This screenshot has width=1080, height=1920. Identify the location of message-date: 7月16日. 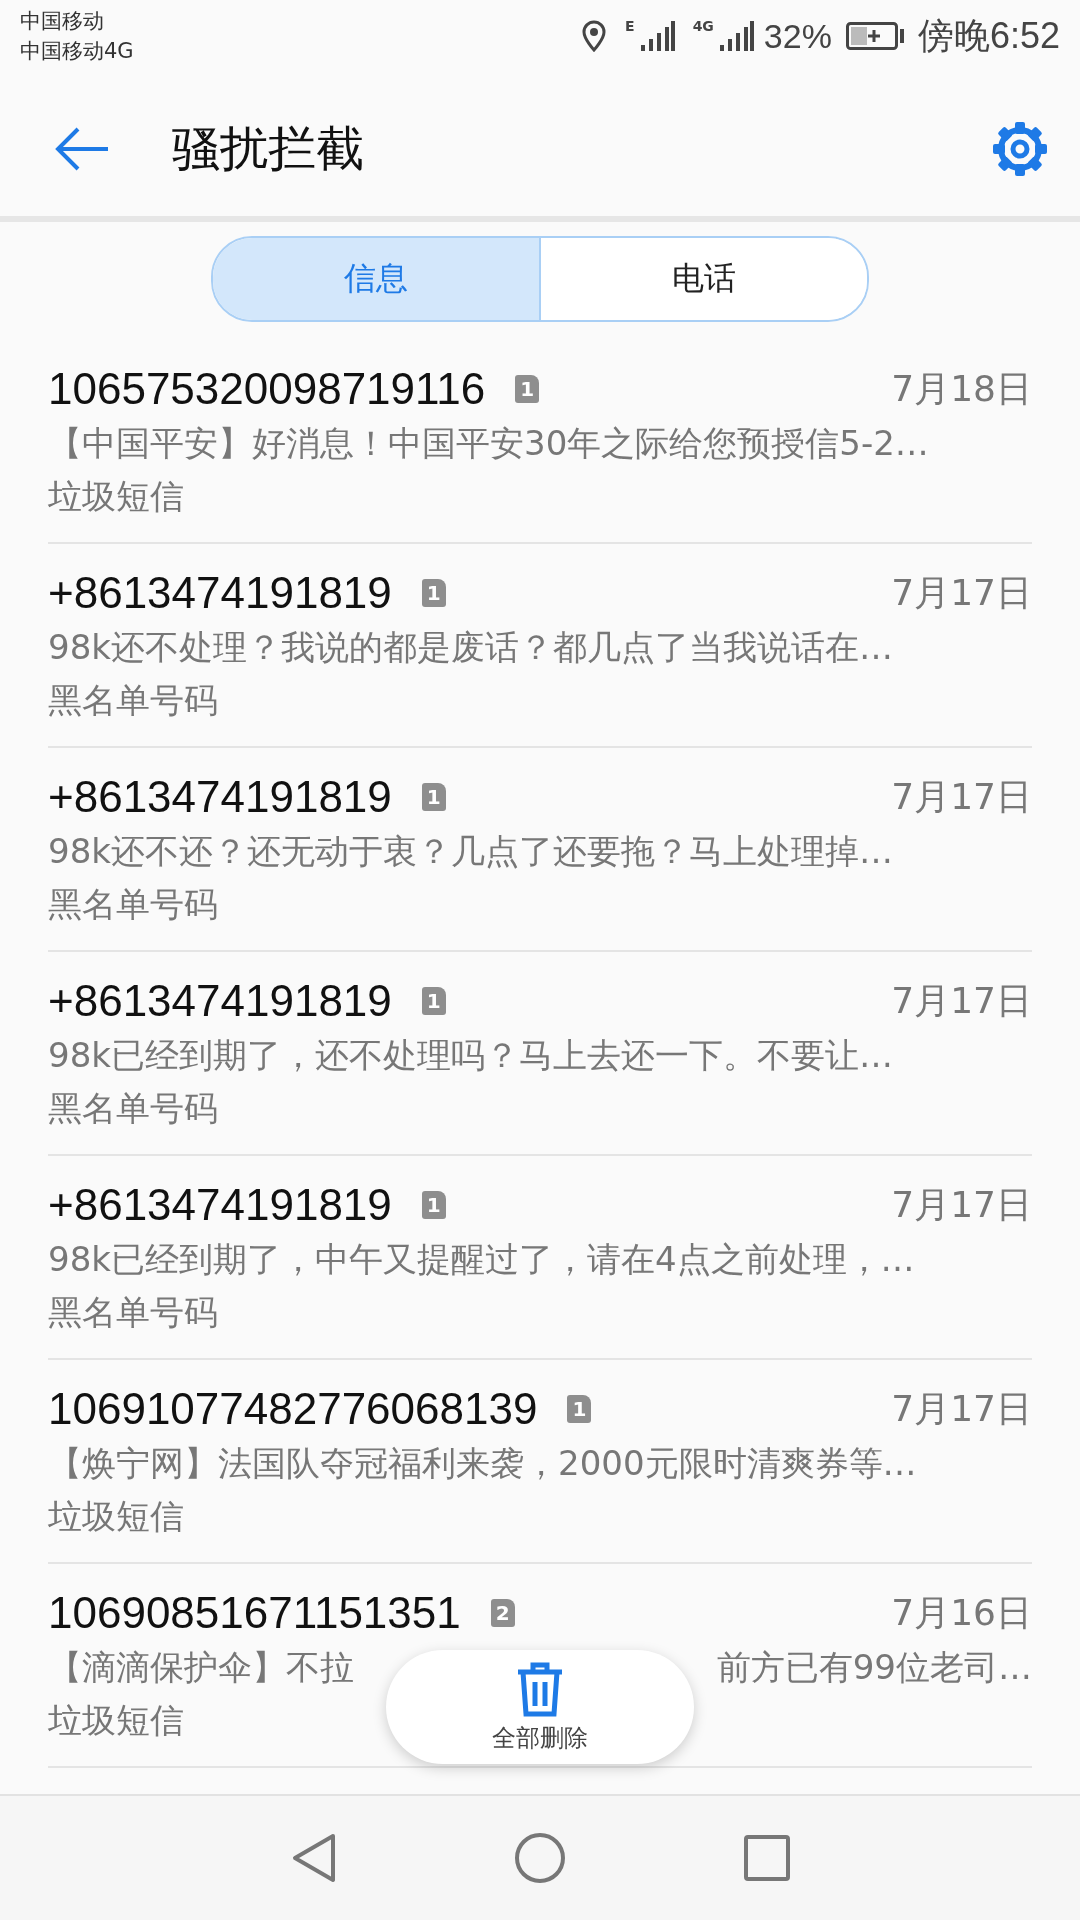
(961, 1612).